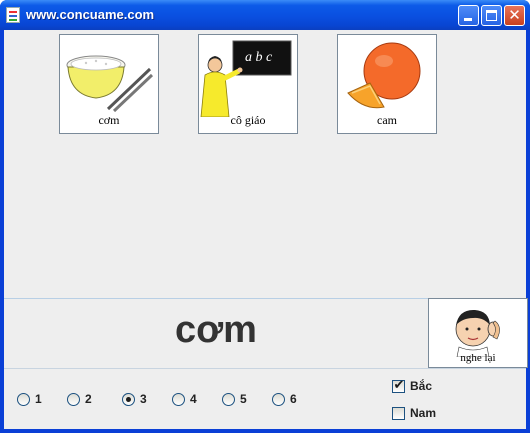  I want to click on word-panel: cơm, so click(216, 334).